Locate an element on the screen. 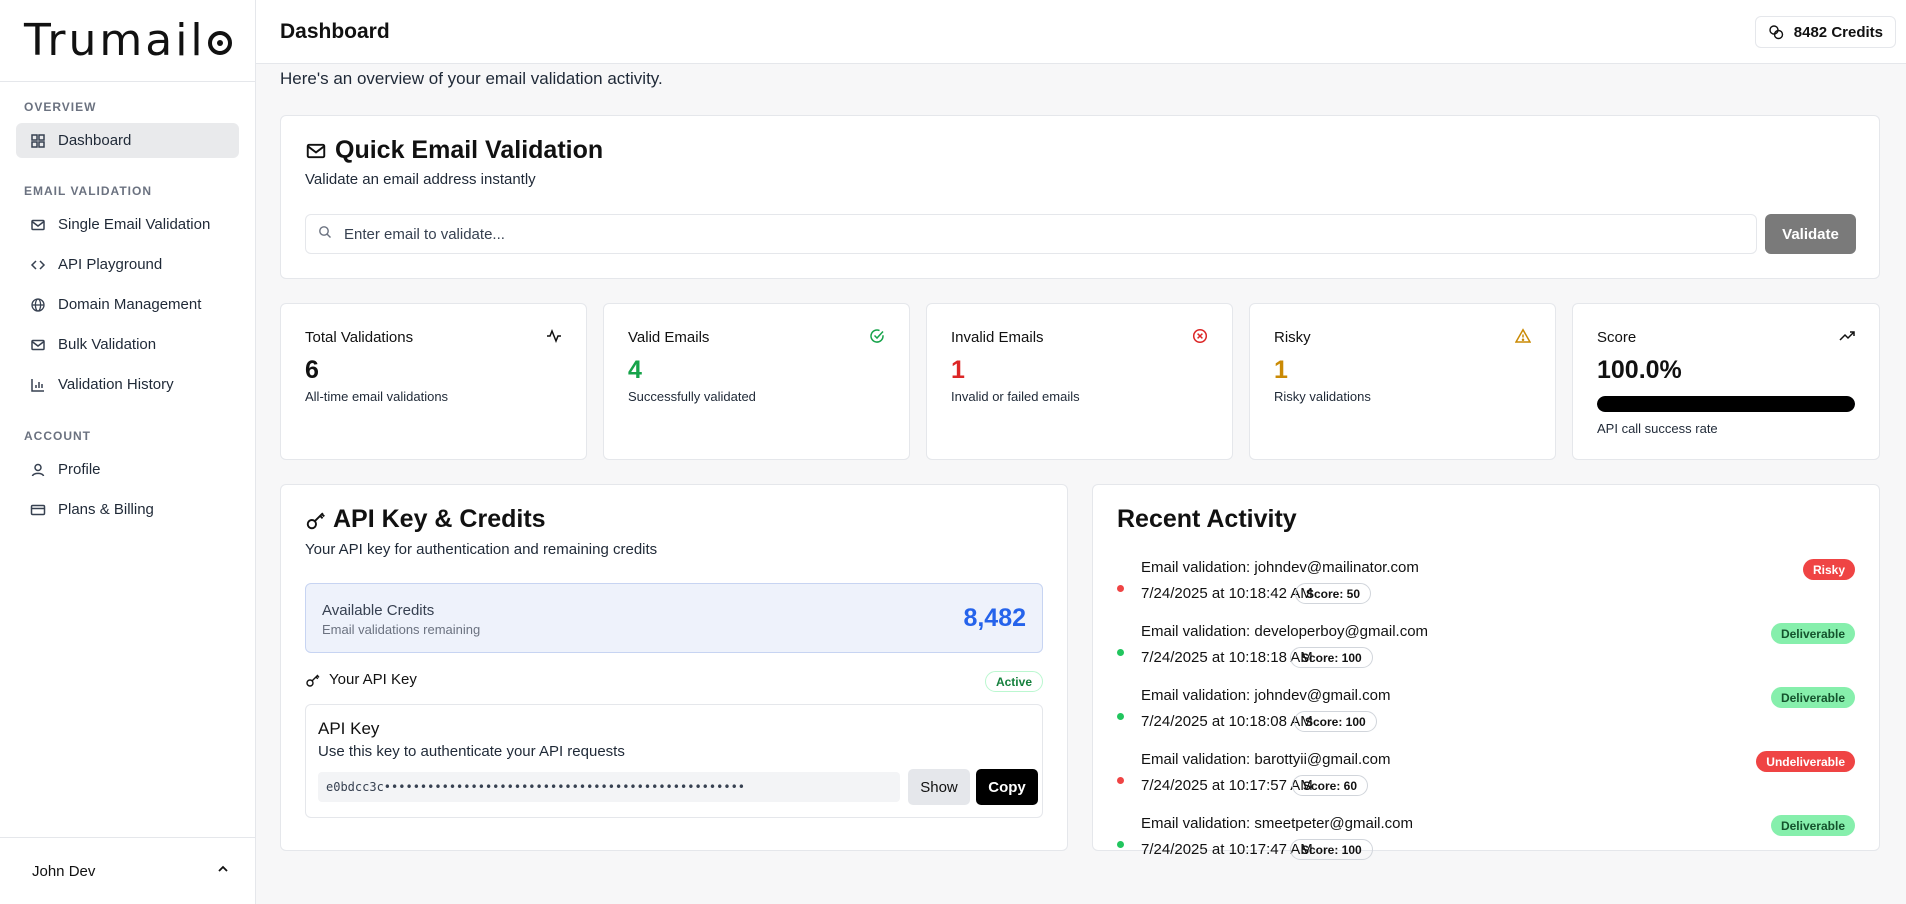  activity-time: 7/24/2025 at 10:17:57 AM is located at coordinates (1227, 785).